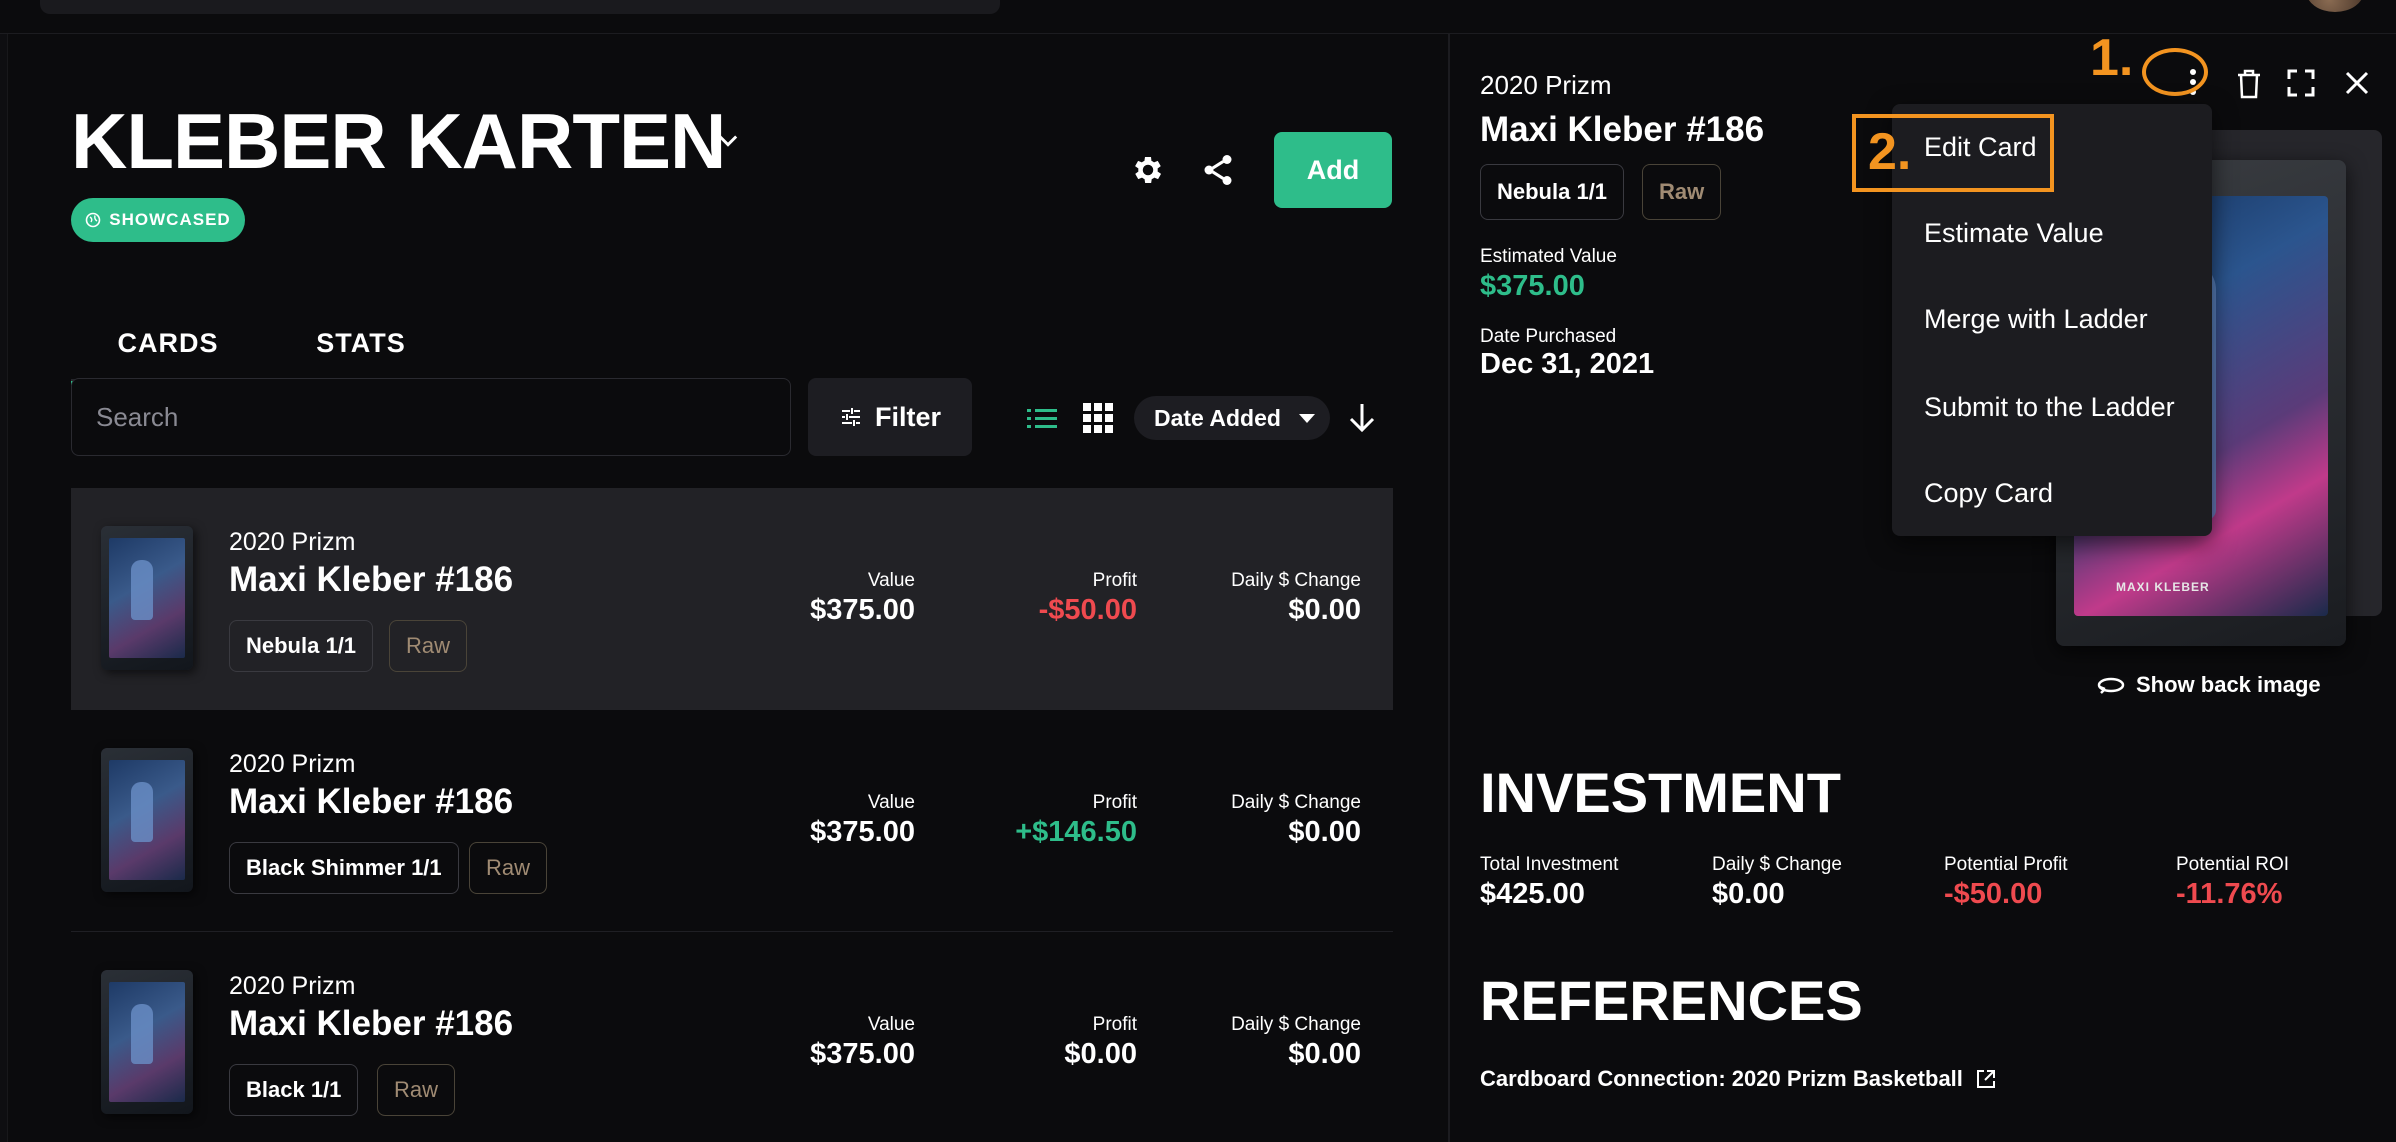  What do you see at coordinates (1324, 1054) in the screenshot?
I see `daily-change-amount: $0.00` at bounding box center [1324, 1054].